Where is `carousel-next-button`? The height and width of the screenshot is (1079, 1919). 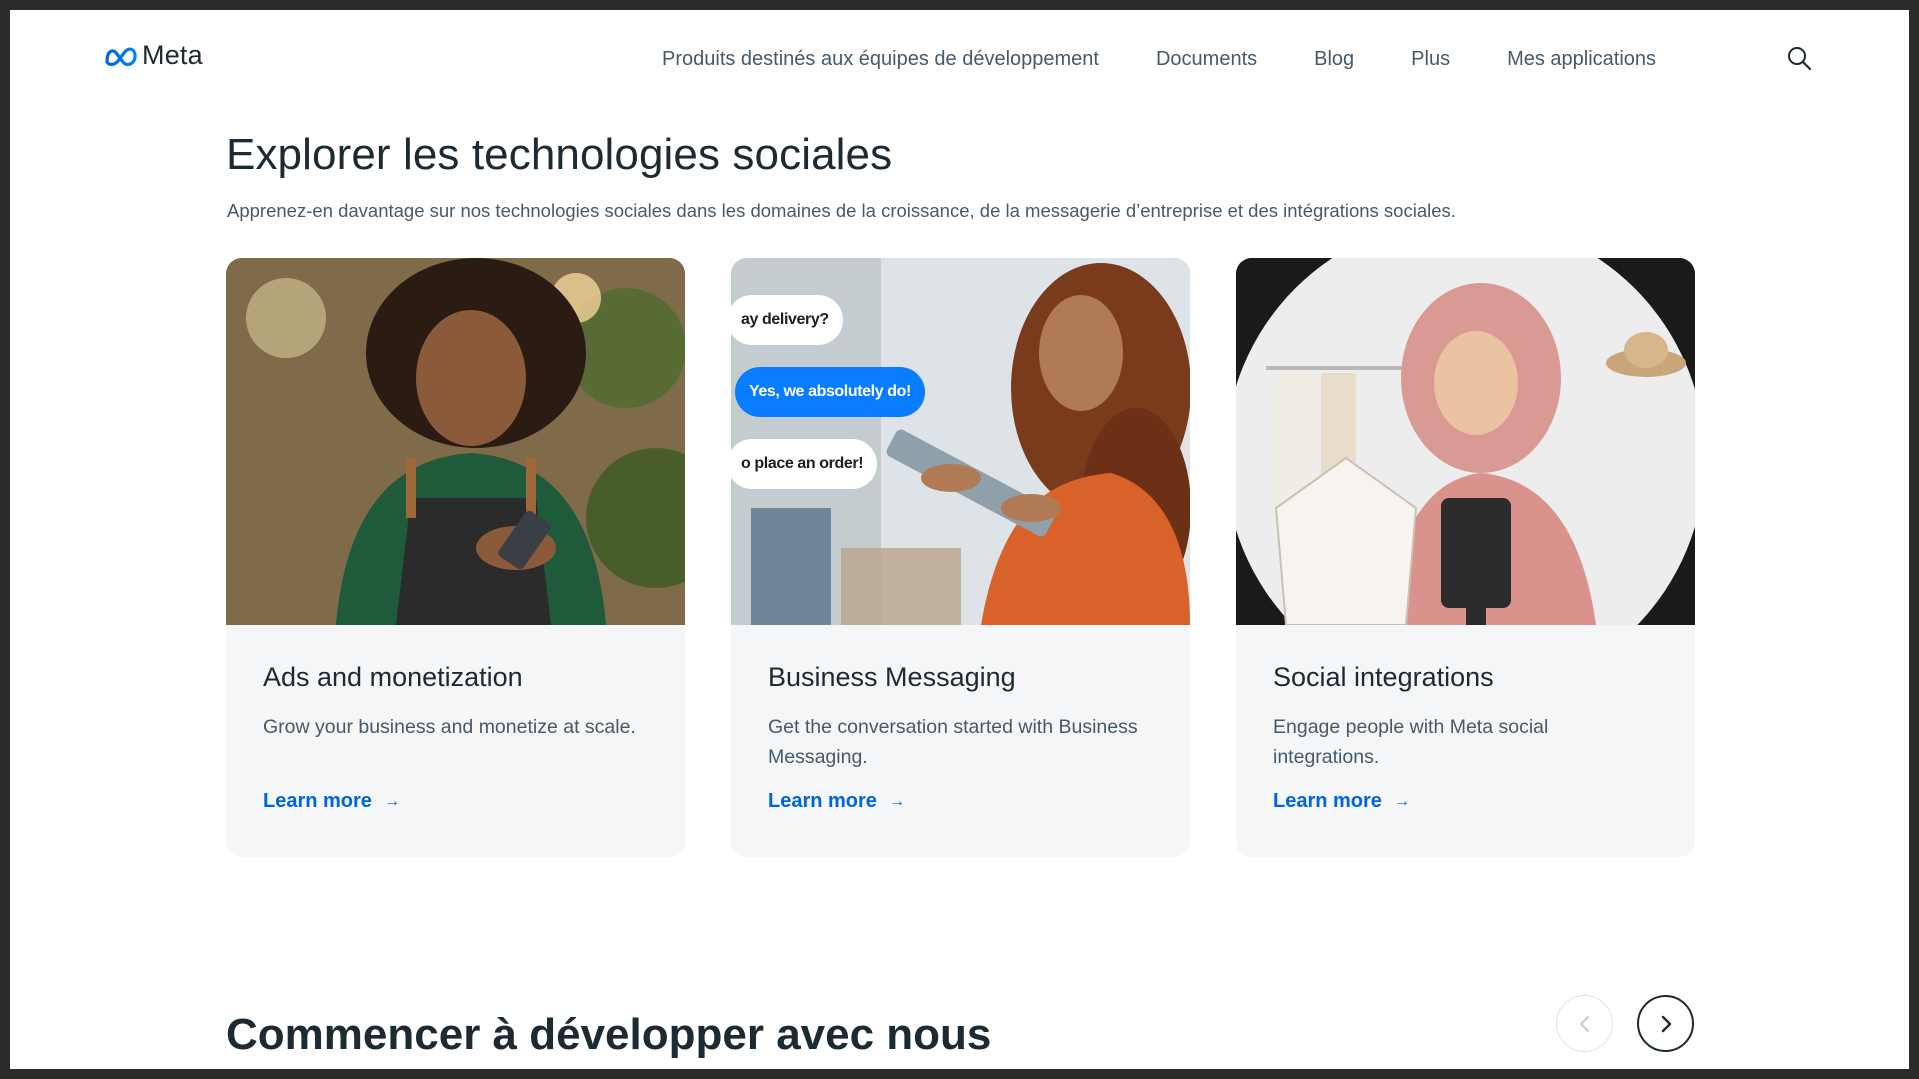
carousel-next-button is located at coordinates (1665, 1023).